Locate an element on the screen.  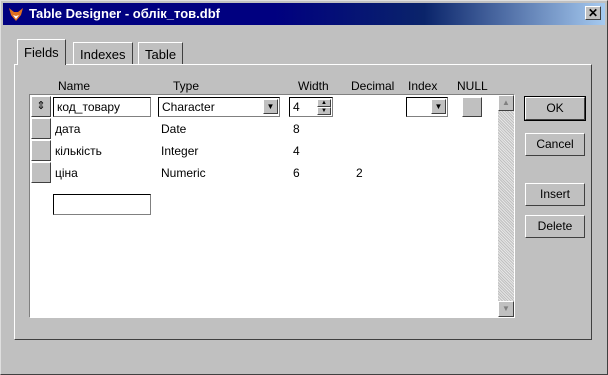
fox-icon is located at coordinates (16, 14).